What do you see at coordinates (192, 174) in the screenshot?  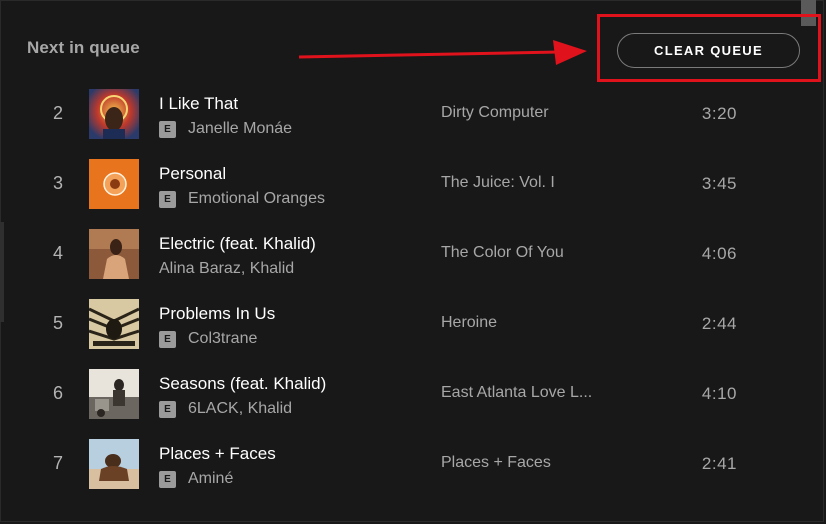 I see `track-title: Personal` at bounding box center [192, 174].